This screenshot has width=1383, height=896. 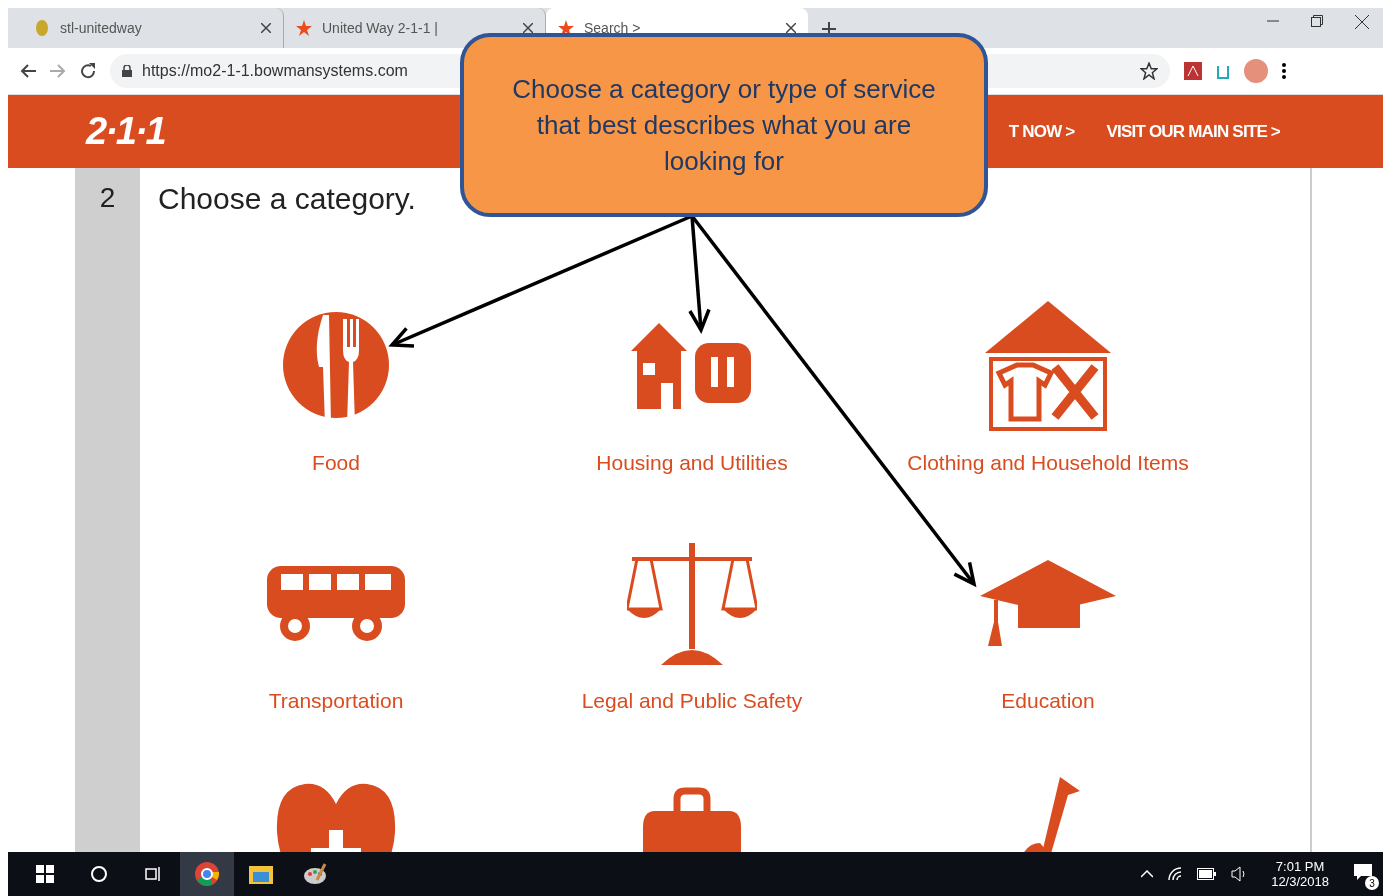 What do you see at coordinates (287, 199) in the screenshot?
I see `step-title: Choose a category.` at bounding box center [287, 199].